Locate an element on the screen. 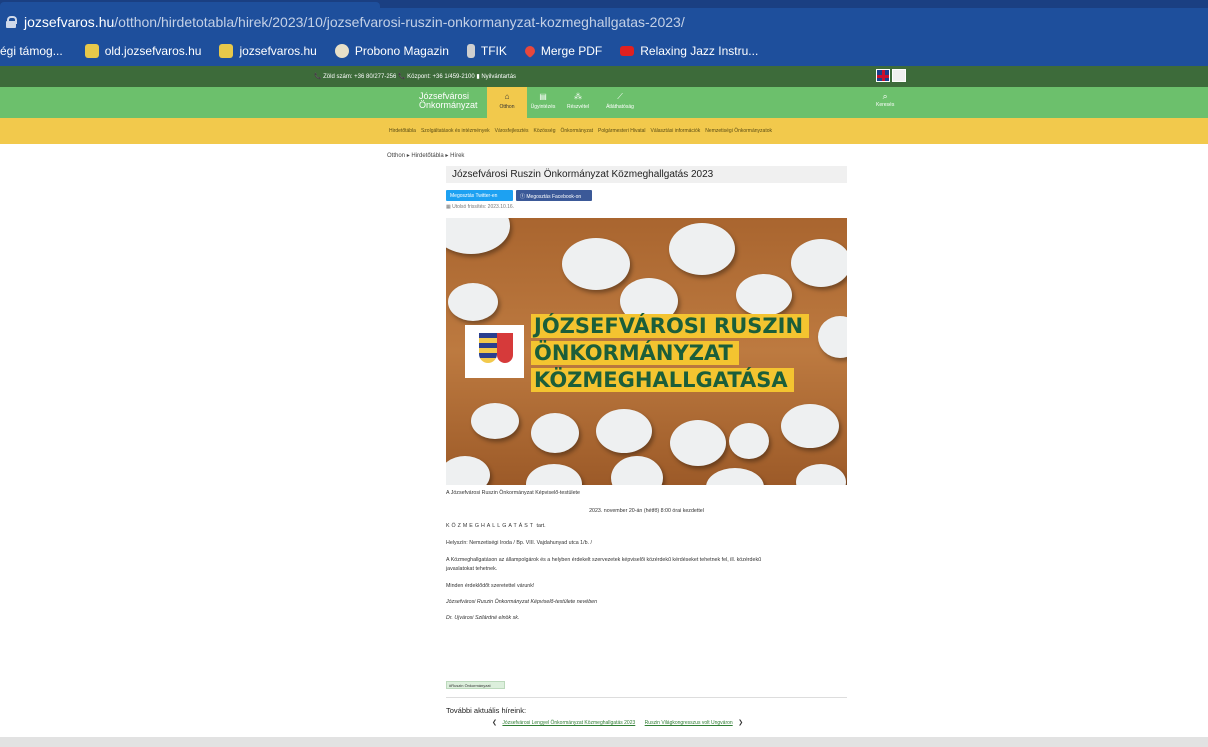  home-icon: ⌂ is located at coordinates (507, 96).